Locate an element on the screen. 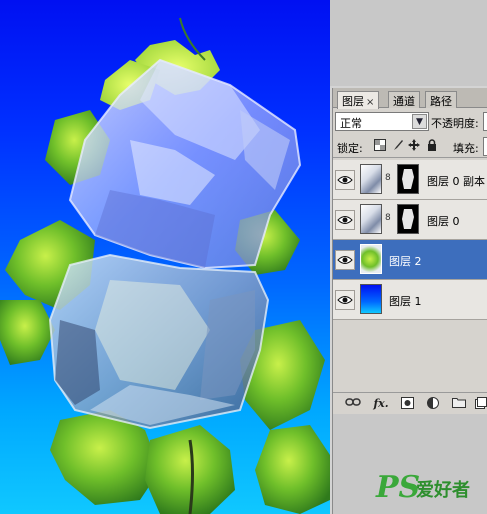  layer-row-layer2: 图层 2 is located at coordinates (410, 260).